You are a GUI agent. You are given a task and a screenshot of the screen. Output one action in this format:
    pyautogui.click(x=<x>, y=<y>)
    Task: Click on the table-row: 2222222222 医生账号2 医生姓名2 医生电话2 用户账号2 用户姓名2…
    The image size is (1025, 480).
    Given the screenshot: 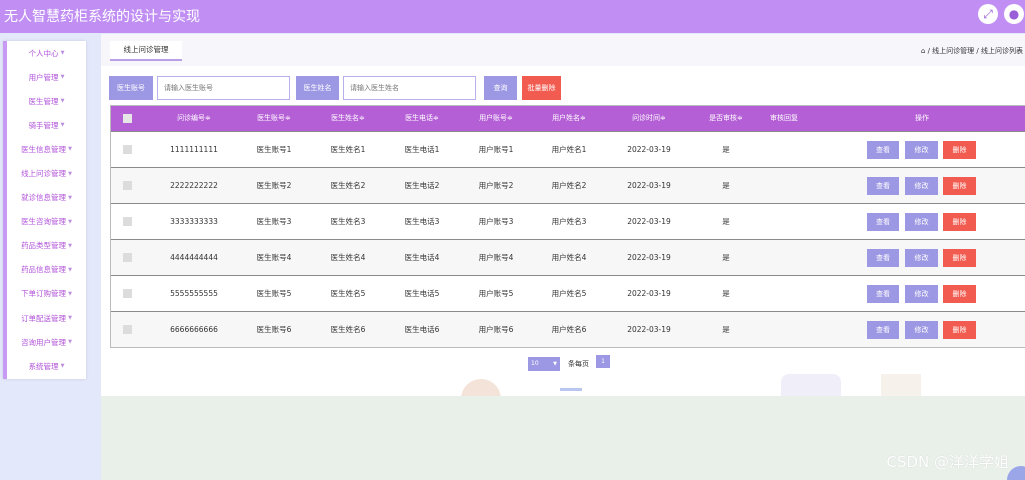 What is the action you would take?
    pyautogui.click(x=568, y=185)
    